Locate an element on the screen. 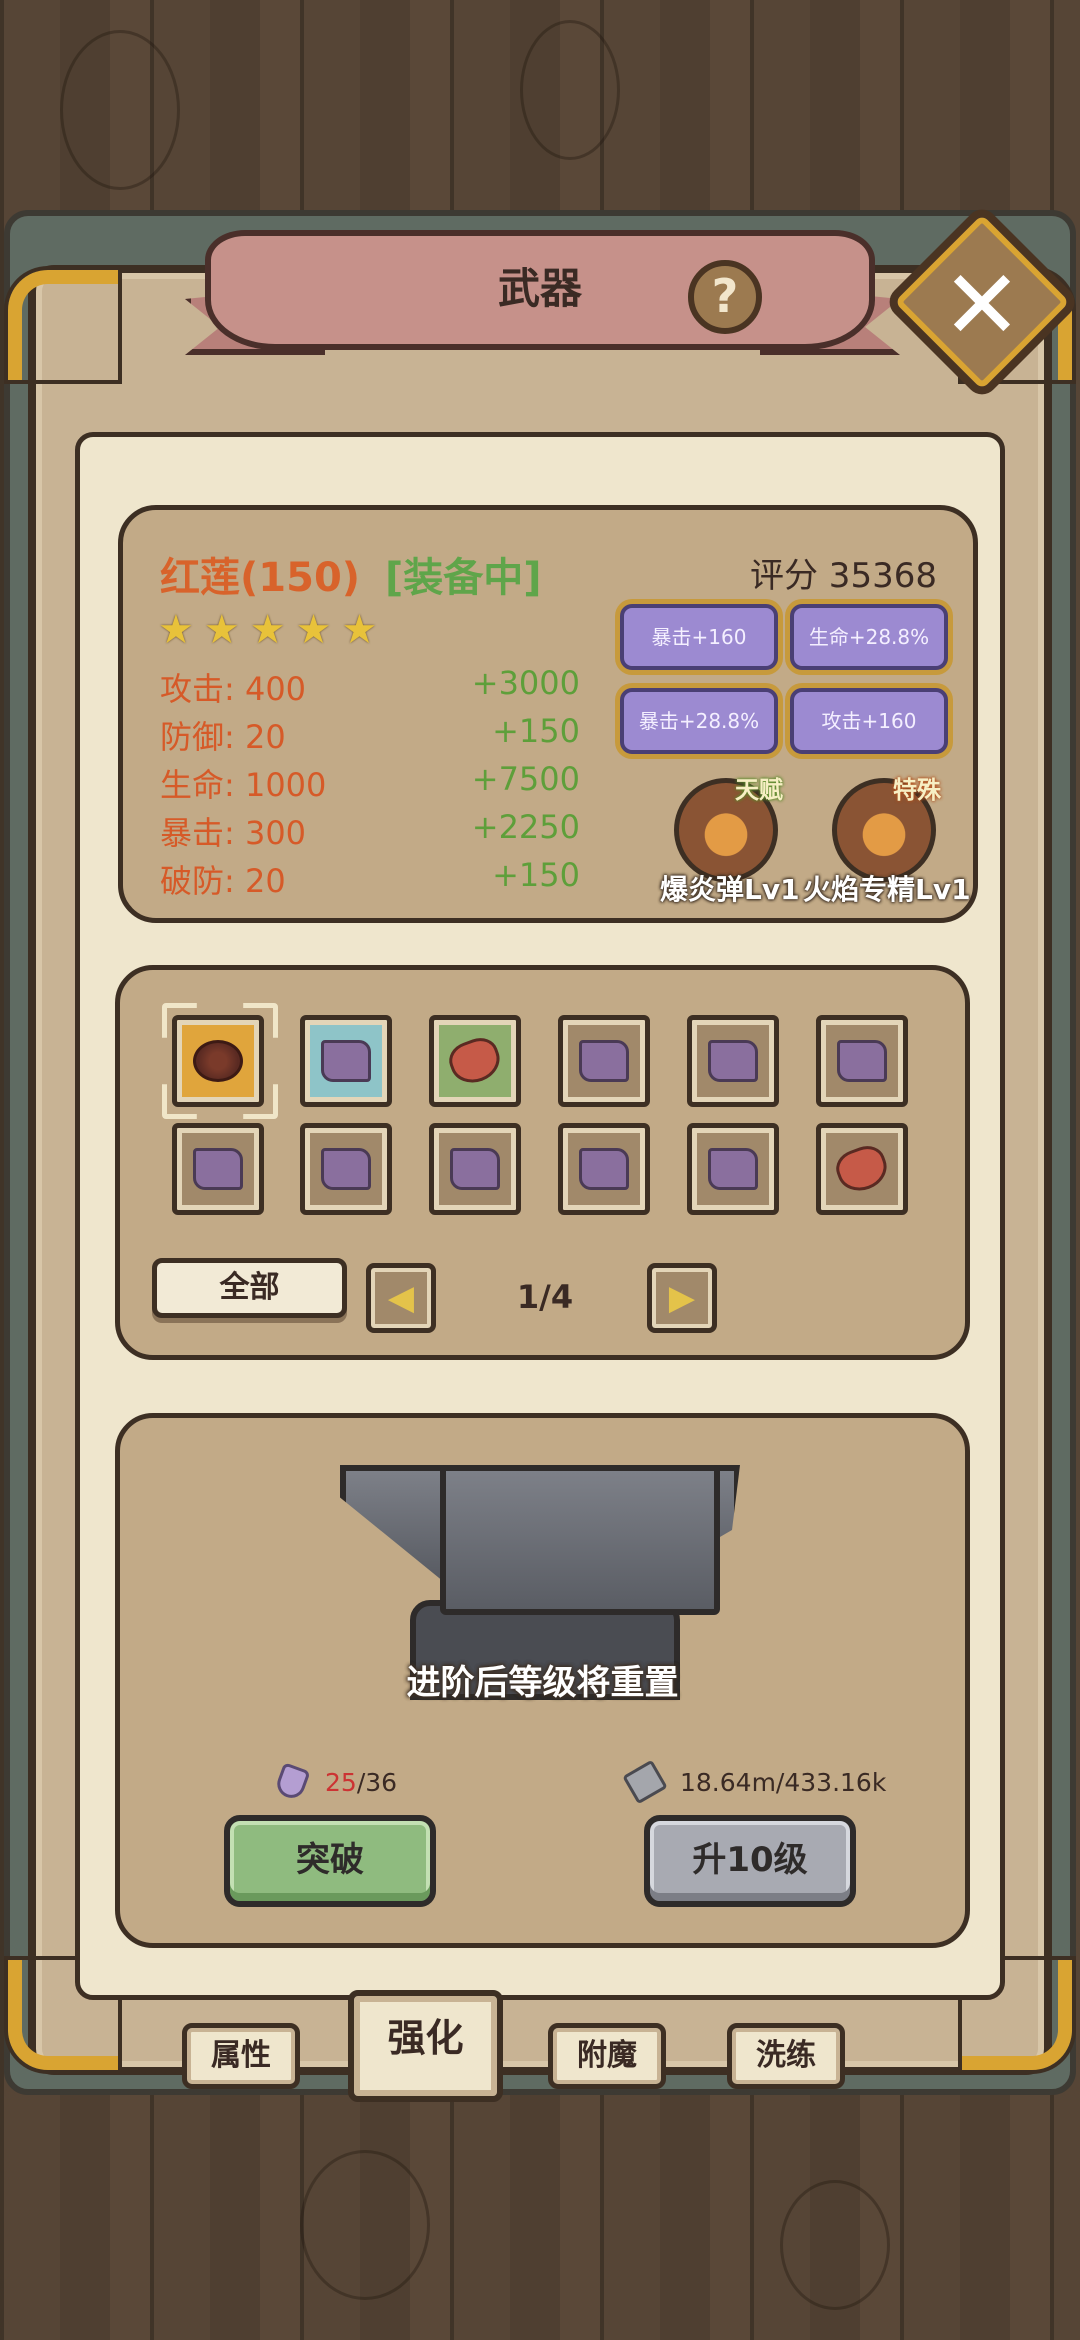 The width and height of the screenshot is (1080, 2340). stat-bonus: +7500 is located at coordinates (525, 779).